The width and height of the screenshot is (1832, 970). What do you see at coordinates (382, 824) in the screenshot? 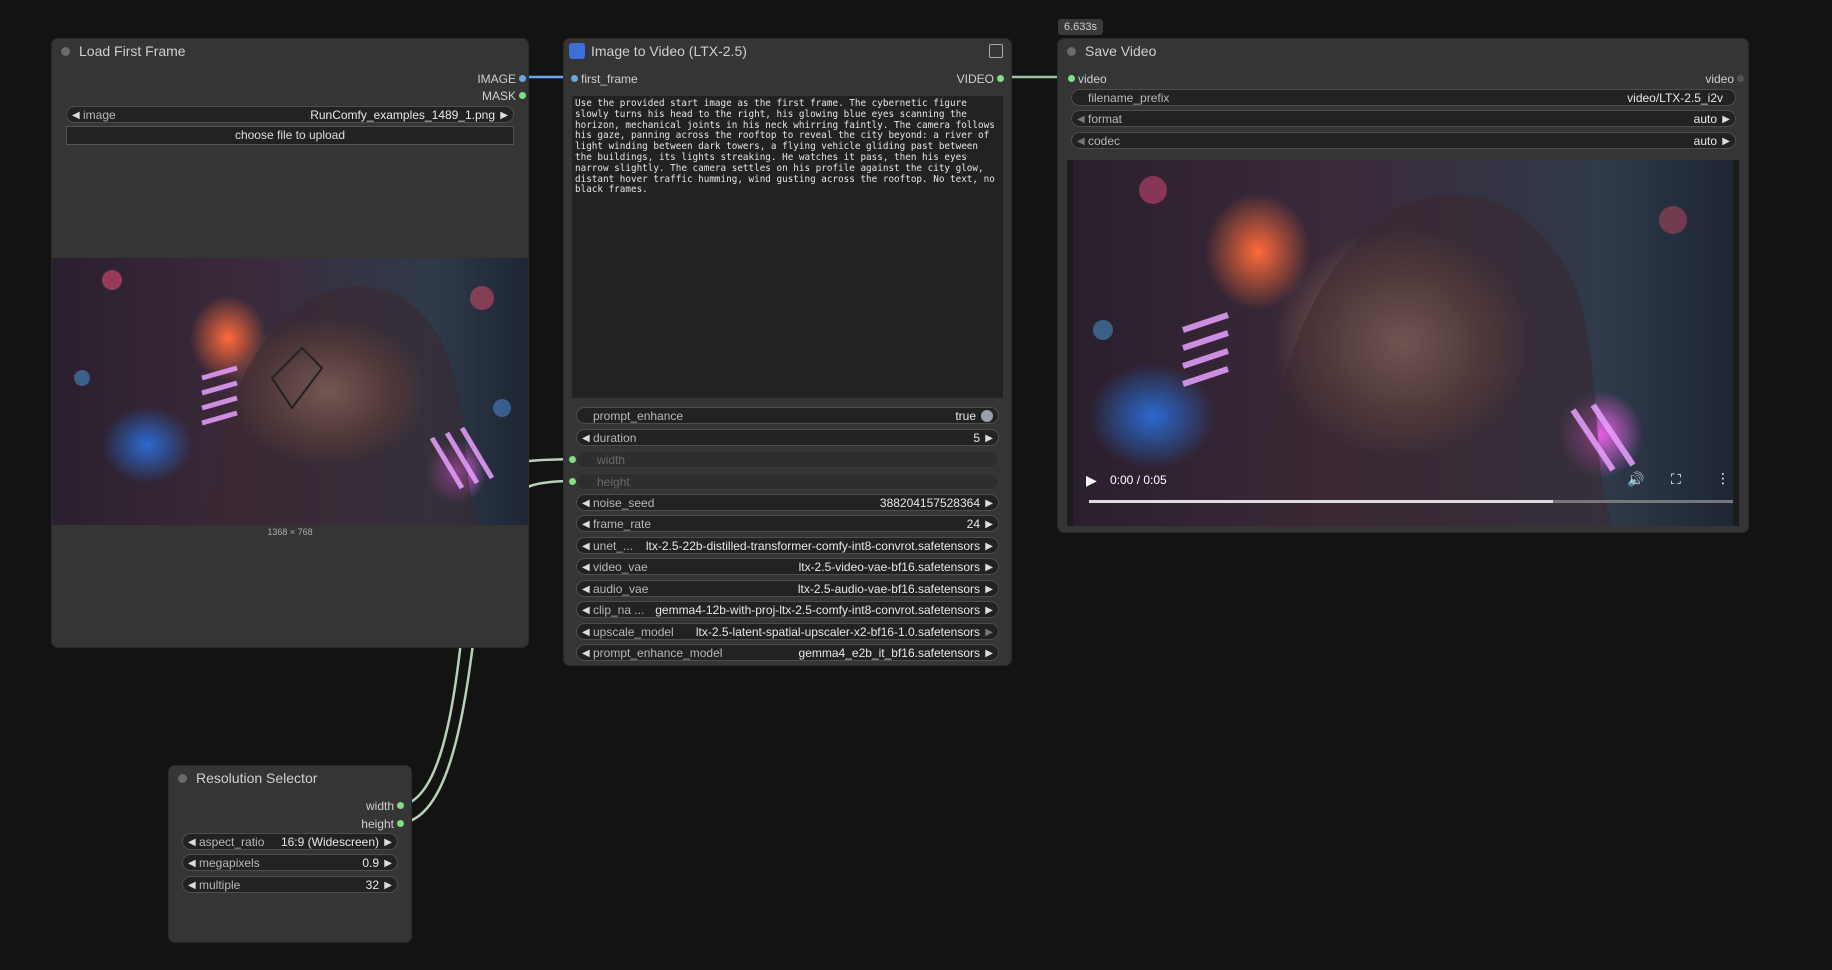
I see `output-height-slot: height` at bounding box center [382, 824].